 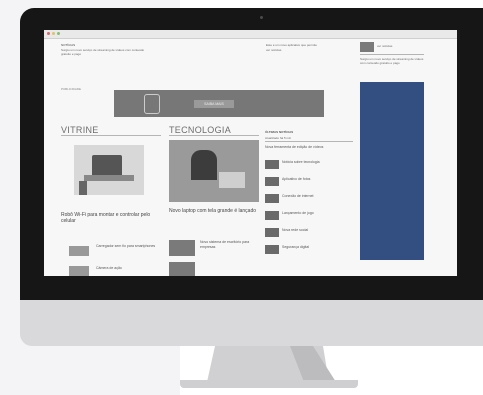 What do you see at coordinates (317, 230) in the screenshot?
I see `news-title-5: Nova rede social` at bounding box center [317, 230].